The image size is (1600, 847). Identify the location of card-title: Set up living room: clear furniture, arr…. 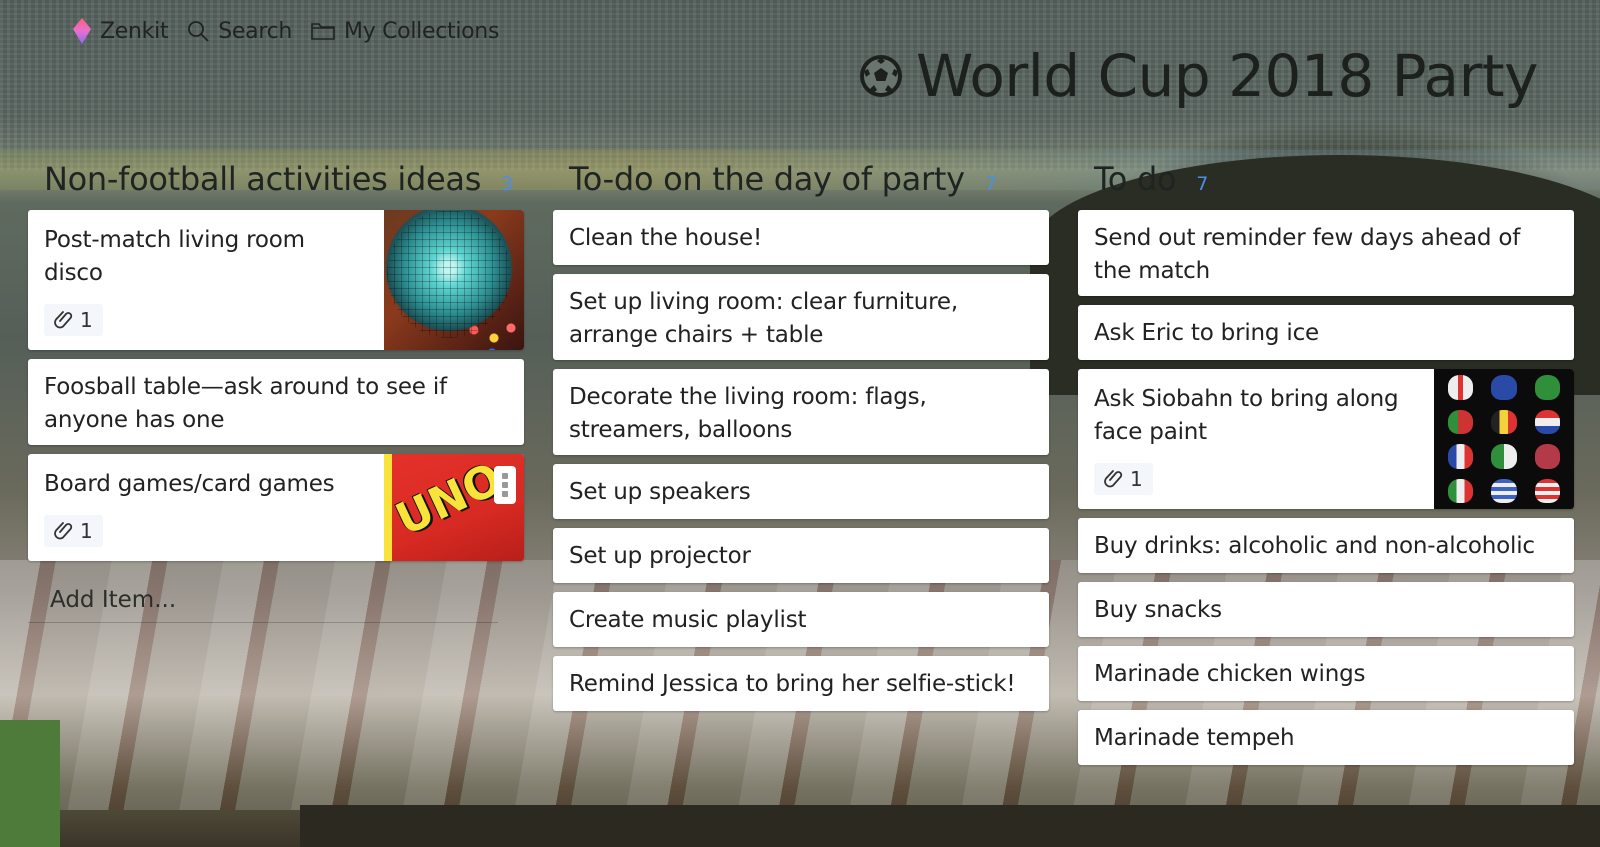
(763, 318).